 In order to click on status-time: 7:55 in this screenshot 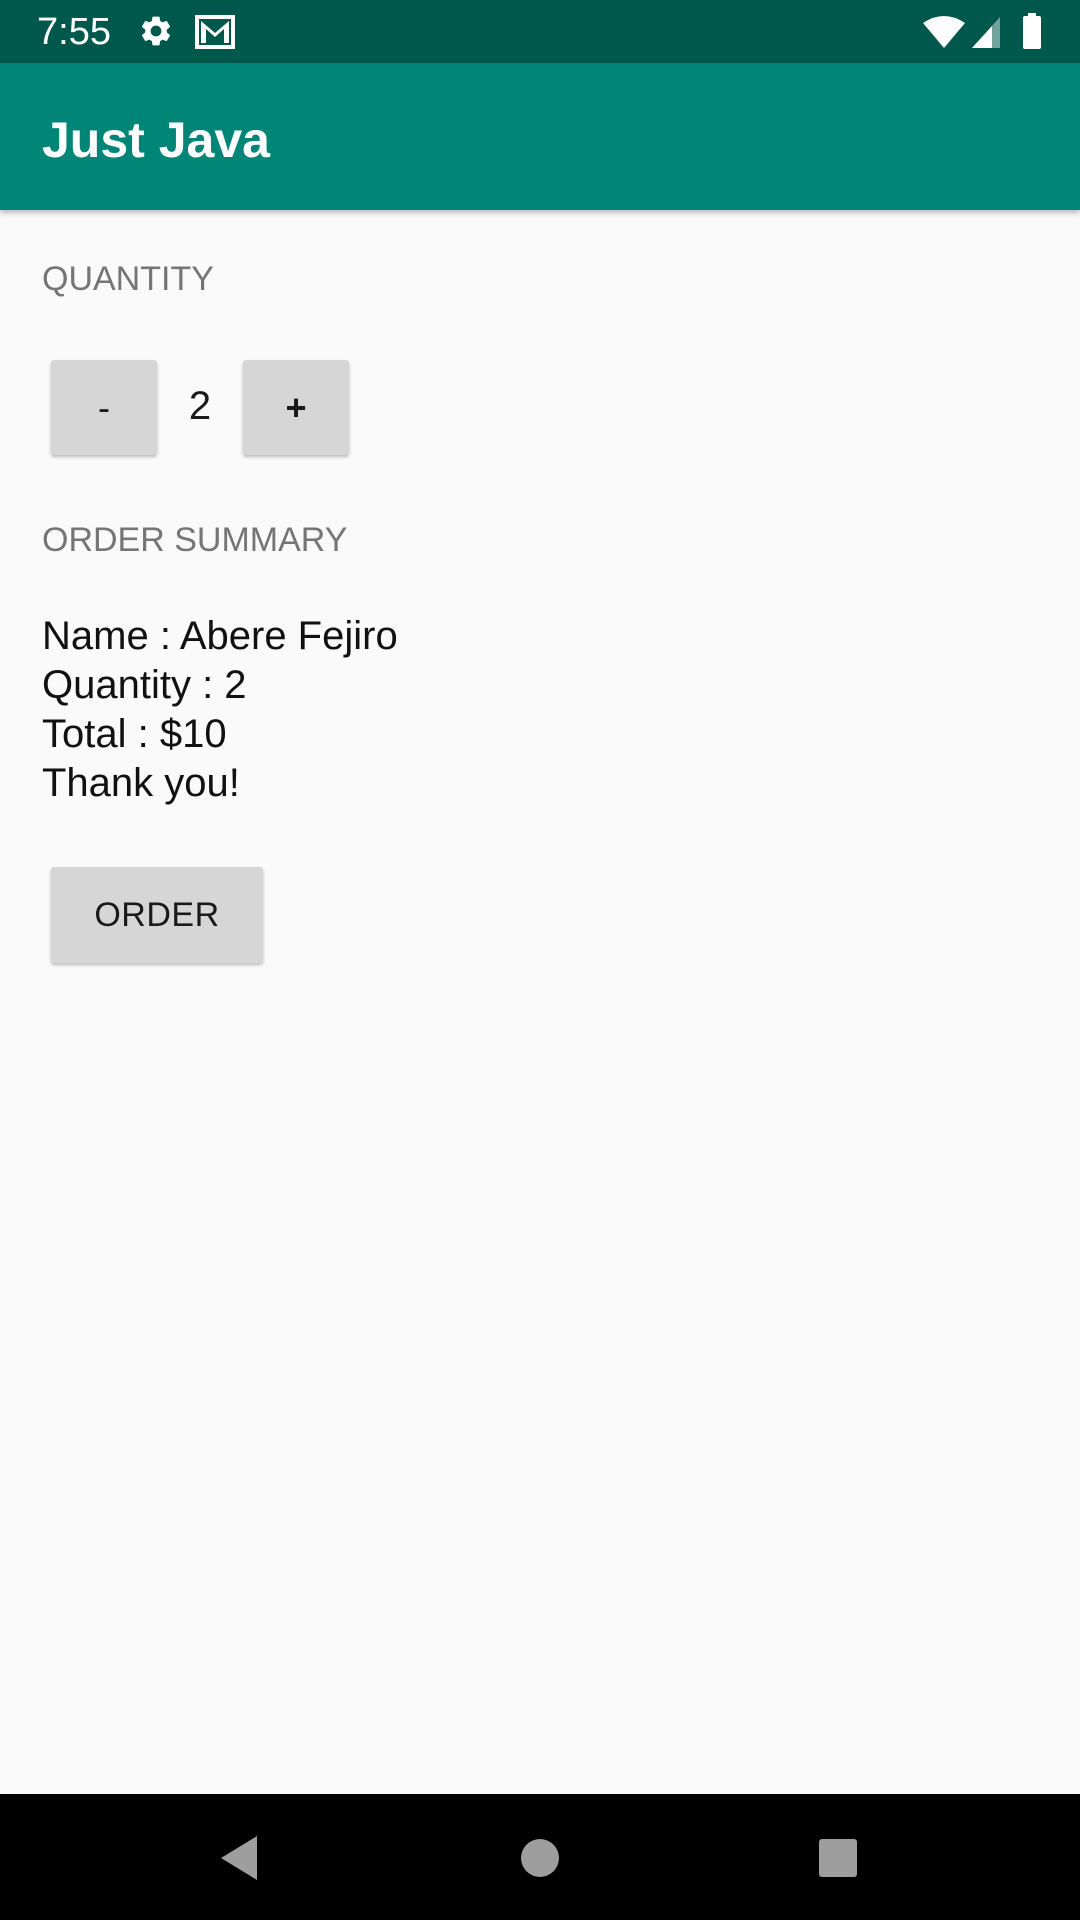, I will do `click(74, 32)`.